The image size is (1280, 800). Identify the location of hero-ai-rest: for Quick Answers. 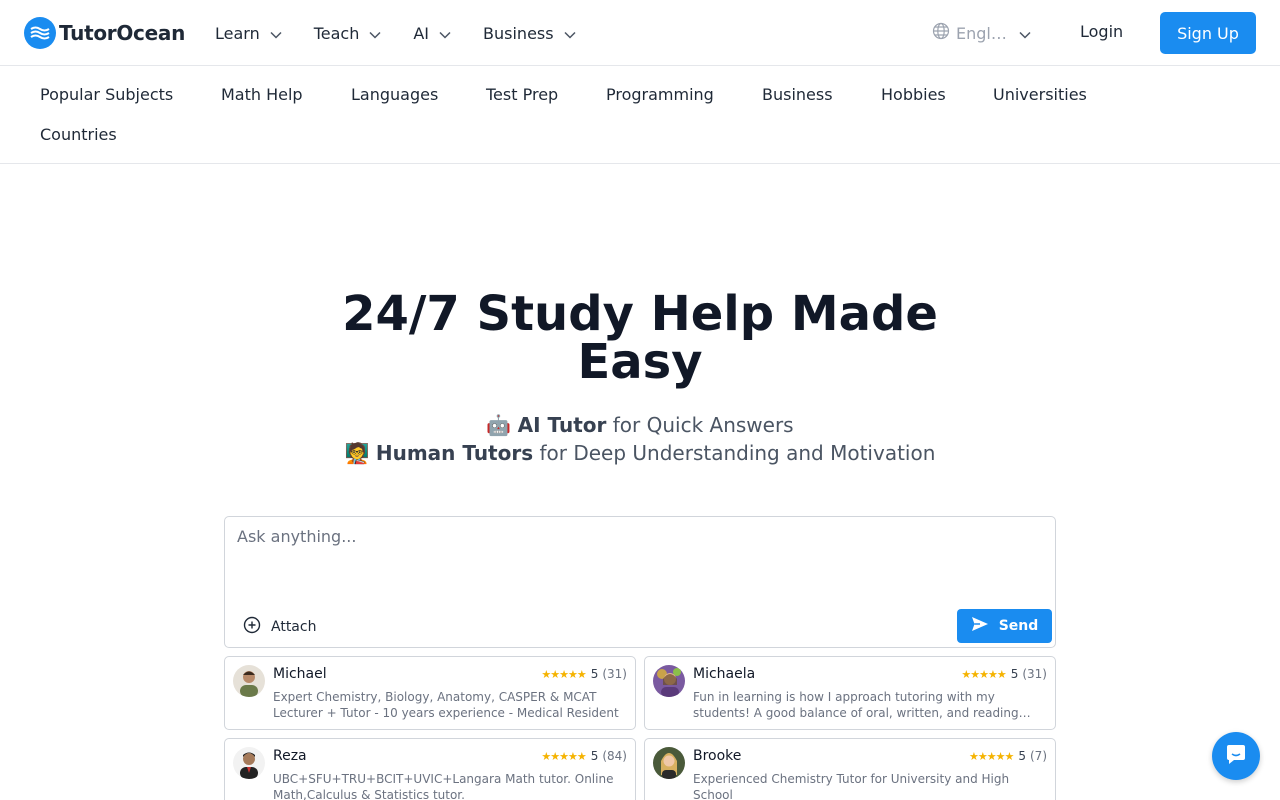
(700, 425).